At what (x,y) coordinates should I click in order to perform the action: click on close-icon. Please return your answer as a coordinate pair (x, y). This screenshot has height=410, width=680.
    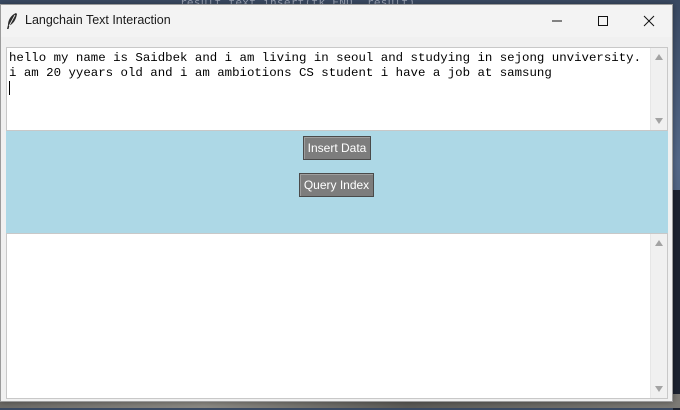
    Looking at the image, I should click on (649, 21).